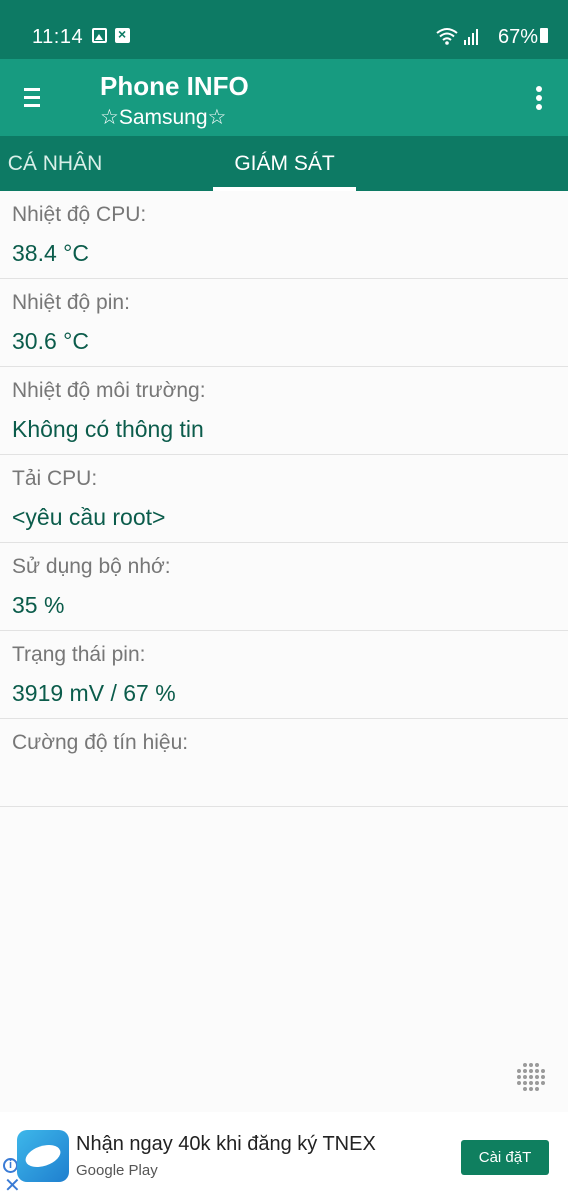  What do you see at coordinates (89, 517) in the screenshot?
I see `list-item-value: <yêu cầu root>` at bounding box center [89, 517].